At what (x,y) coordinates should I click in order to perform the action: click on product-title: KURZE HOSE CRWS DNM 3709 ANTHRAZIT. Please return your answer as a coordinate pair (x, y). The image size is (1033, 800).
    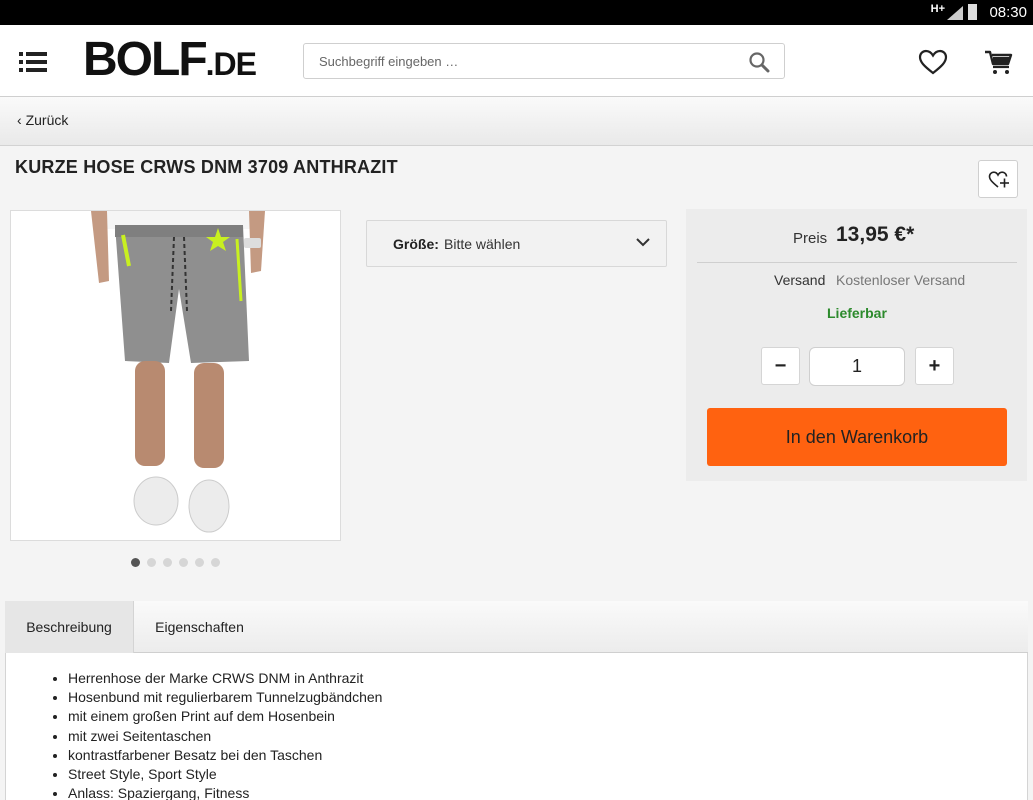
    Looking at the image, I should click on (206, 167).